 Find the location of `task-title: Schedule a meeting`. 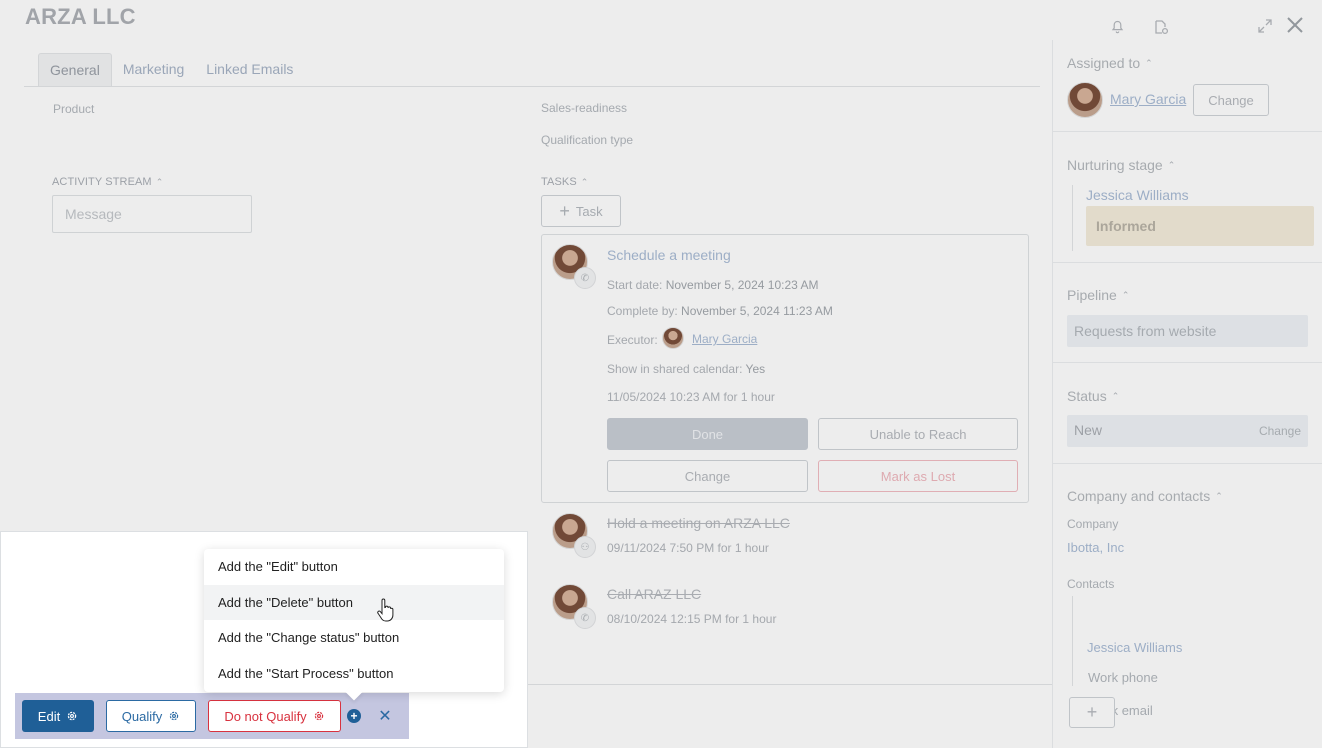

task-title: Schedule a meeting is located at coordinates (669, 255).